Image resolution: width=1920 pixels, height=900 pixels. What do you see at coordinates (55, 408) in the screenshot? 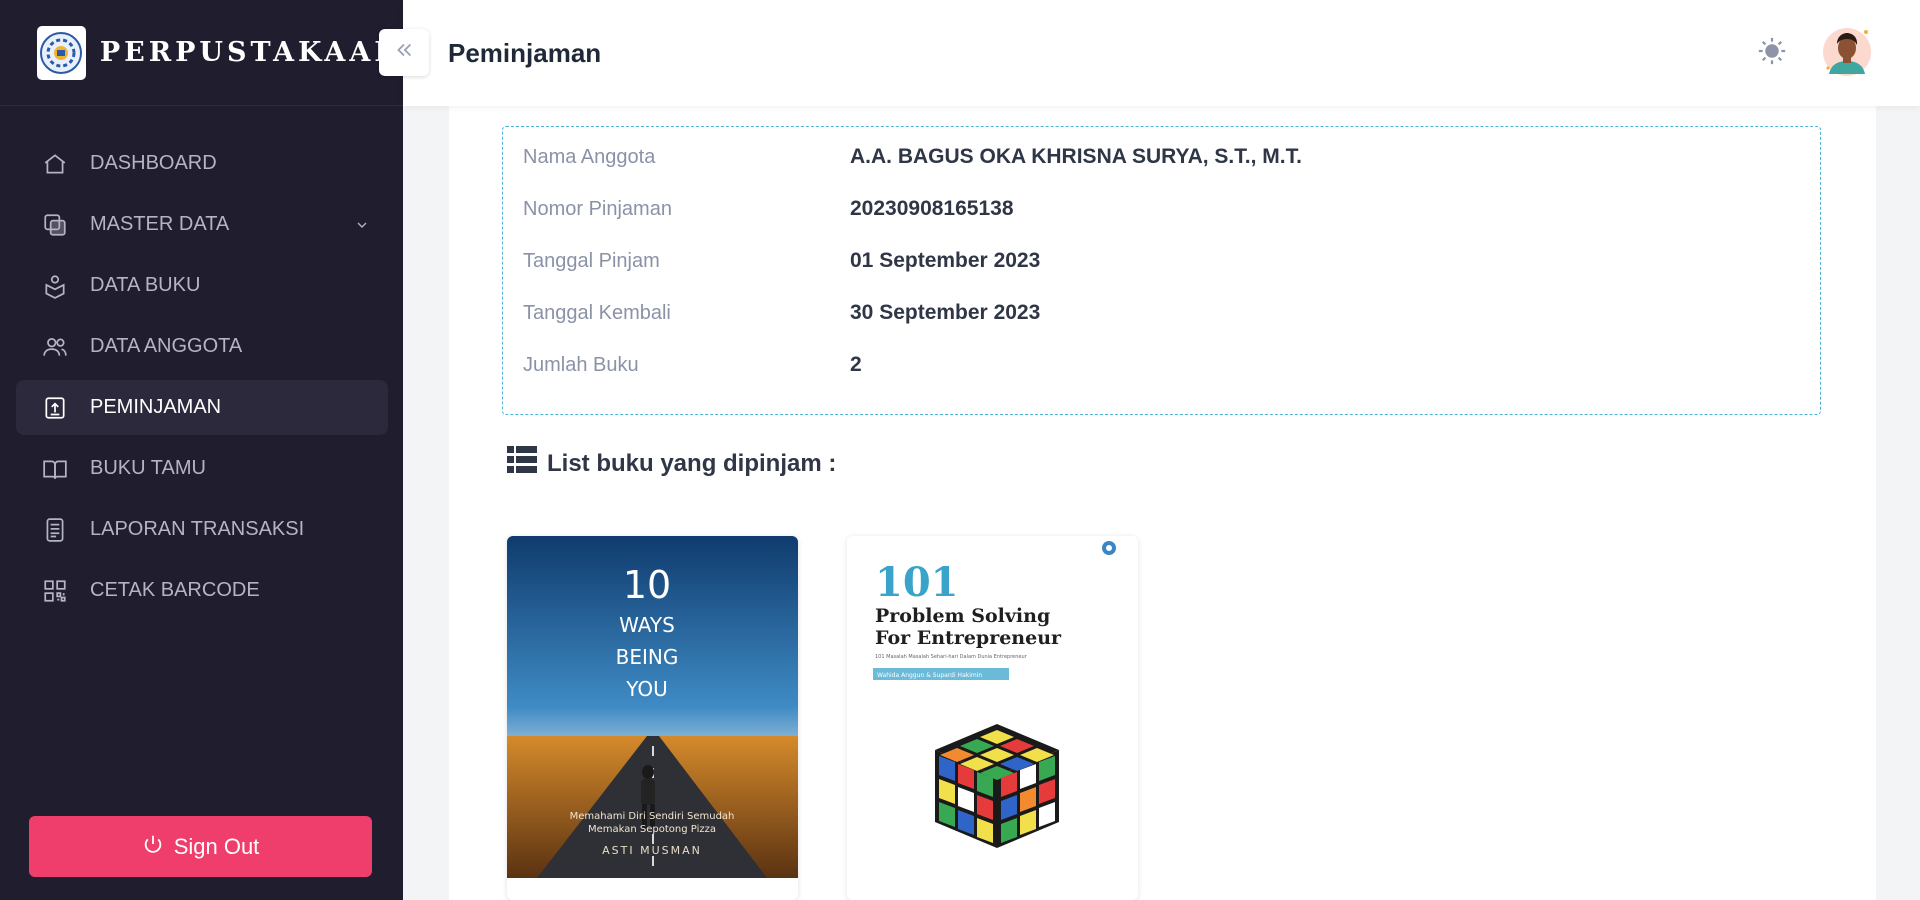
I see `loan-icon` at bounding box center [55, 408].